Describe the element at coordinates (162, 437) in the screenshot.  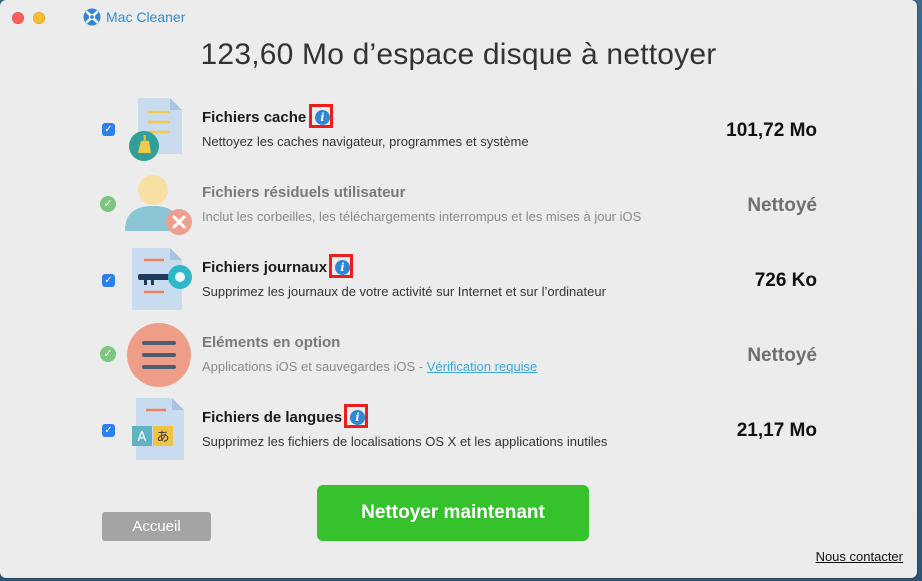
I see `svg-text: あ` at that location.